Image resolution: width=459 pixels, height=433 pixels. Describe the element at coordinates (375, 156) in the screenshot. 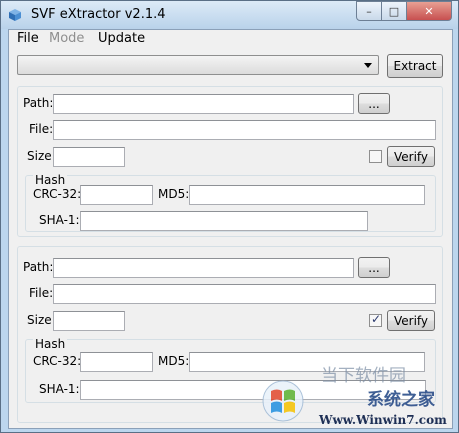

I see `verify-checkbox` at that location.